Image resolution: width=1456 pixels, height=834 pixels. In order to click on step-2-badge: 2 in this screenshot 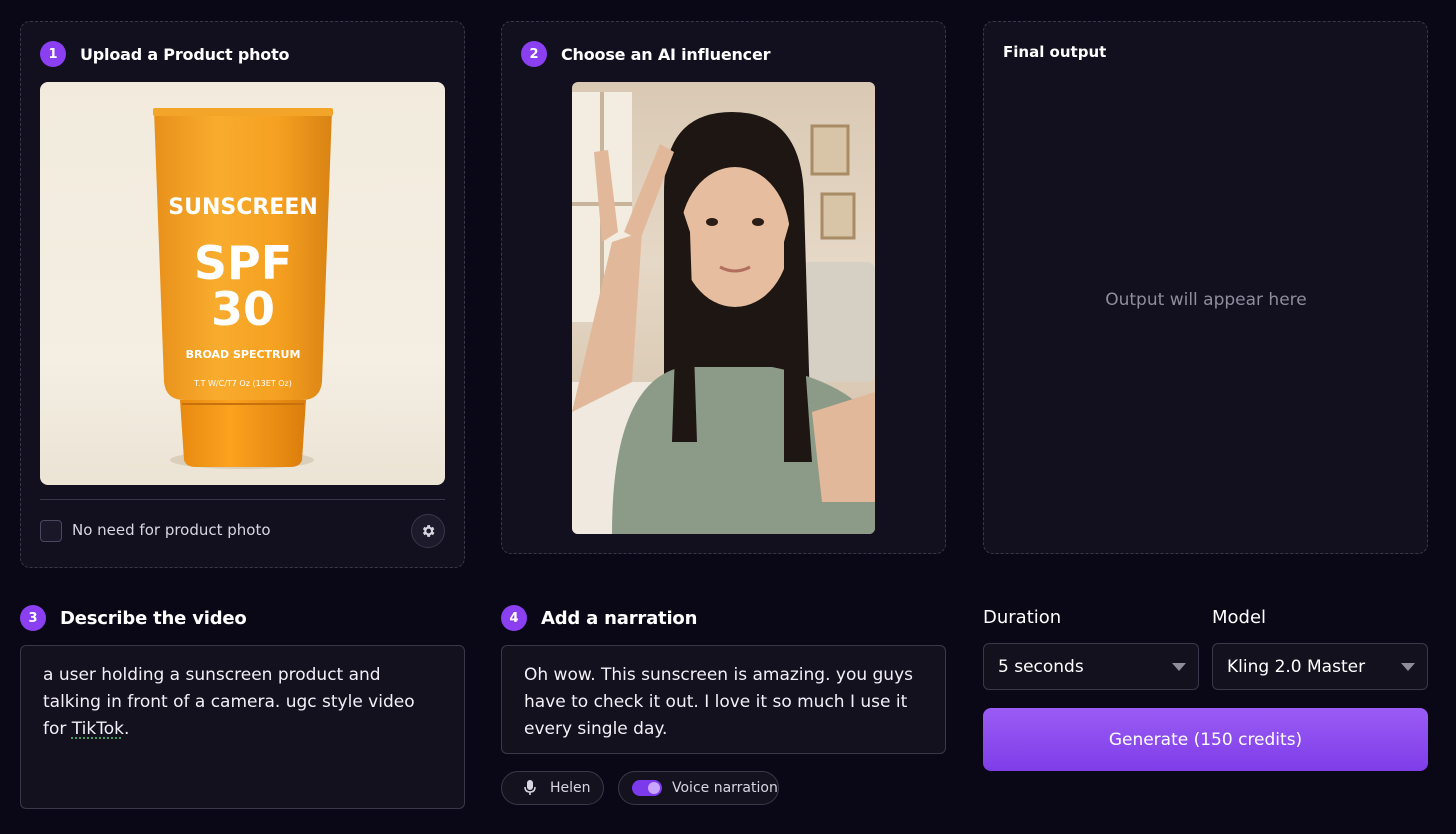, I will do `click(534, 54)`.